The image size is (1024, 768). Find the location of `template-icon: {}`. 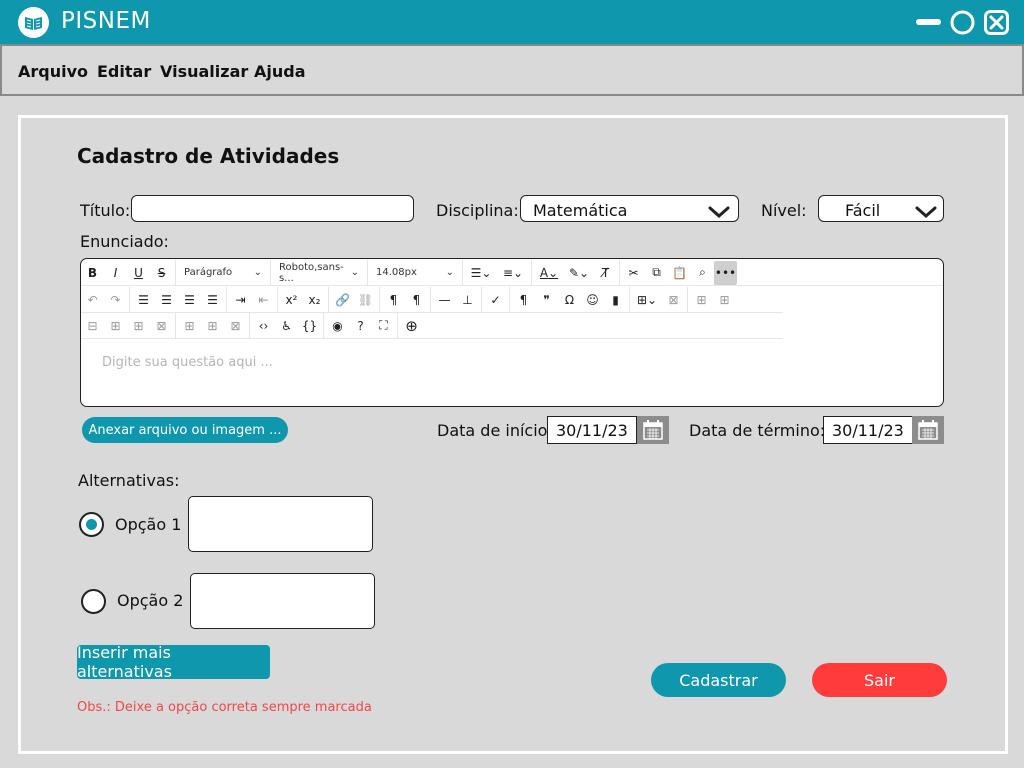

template-icon: {} is located at coordinates (309, 326).